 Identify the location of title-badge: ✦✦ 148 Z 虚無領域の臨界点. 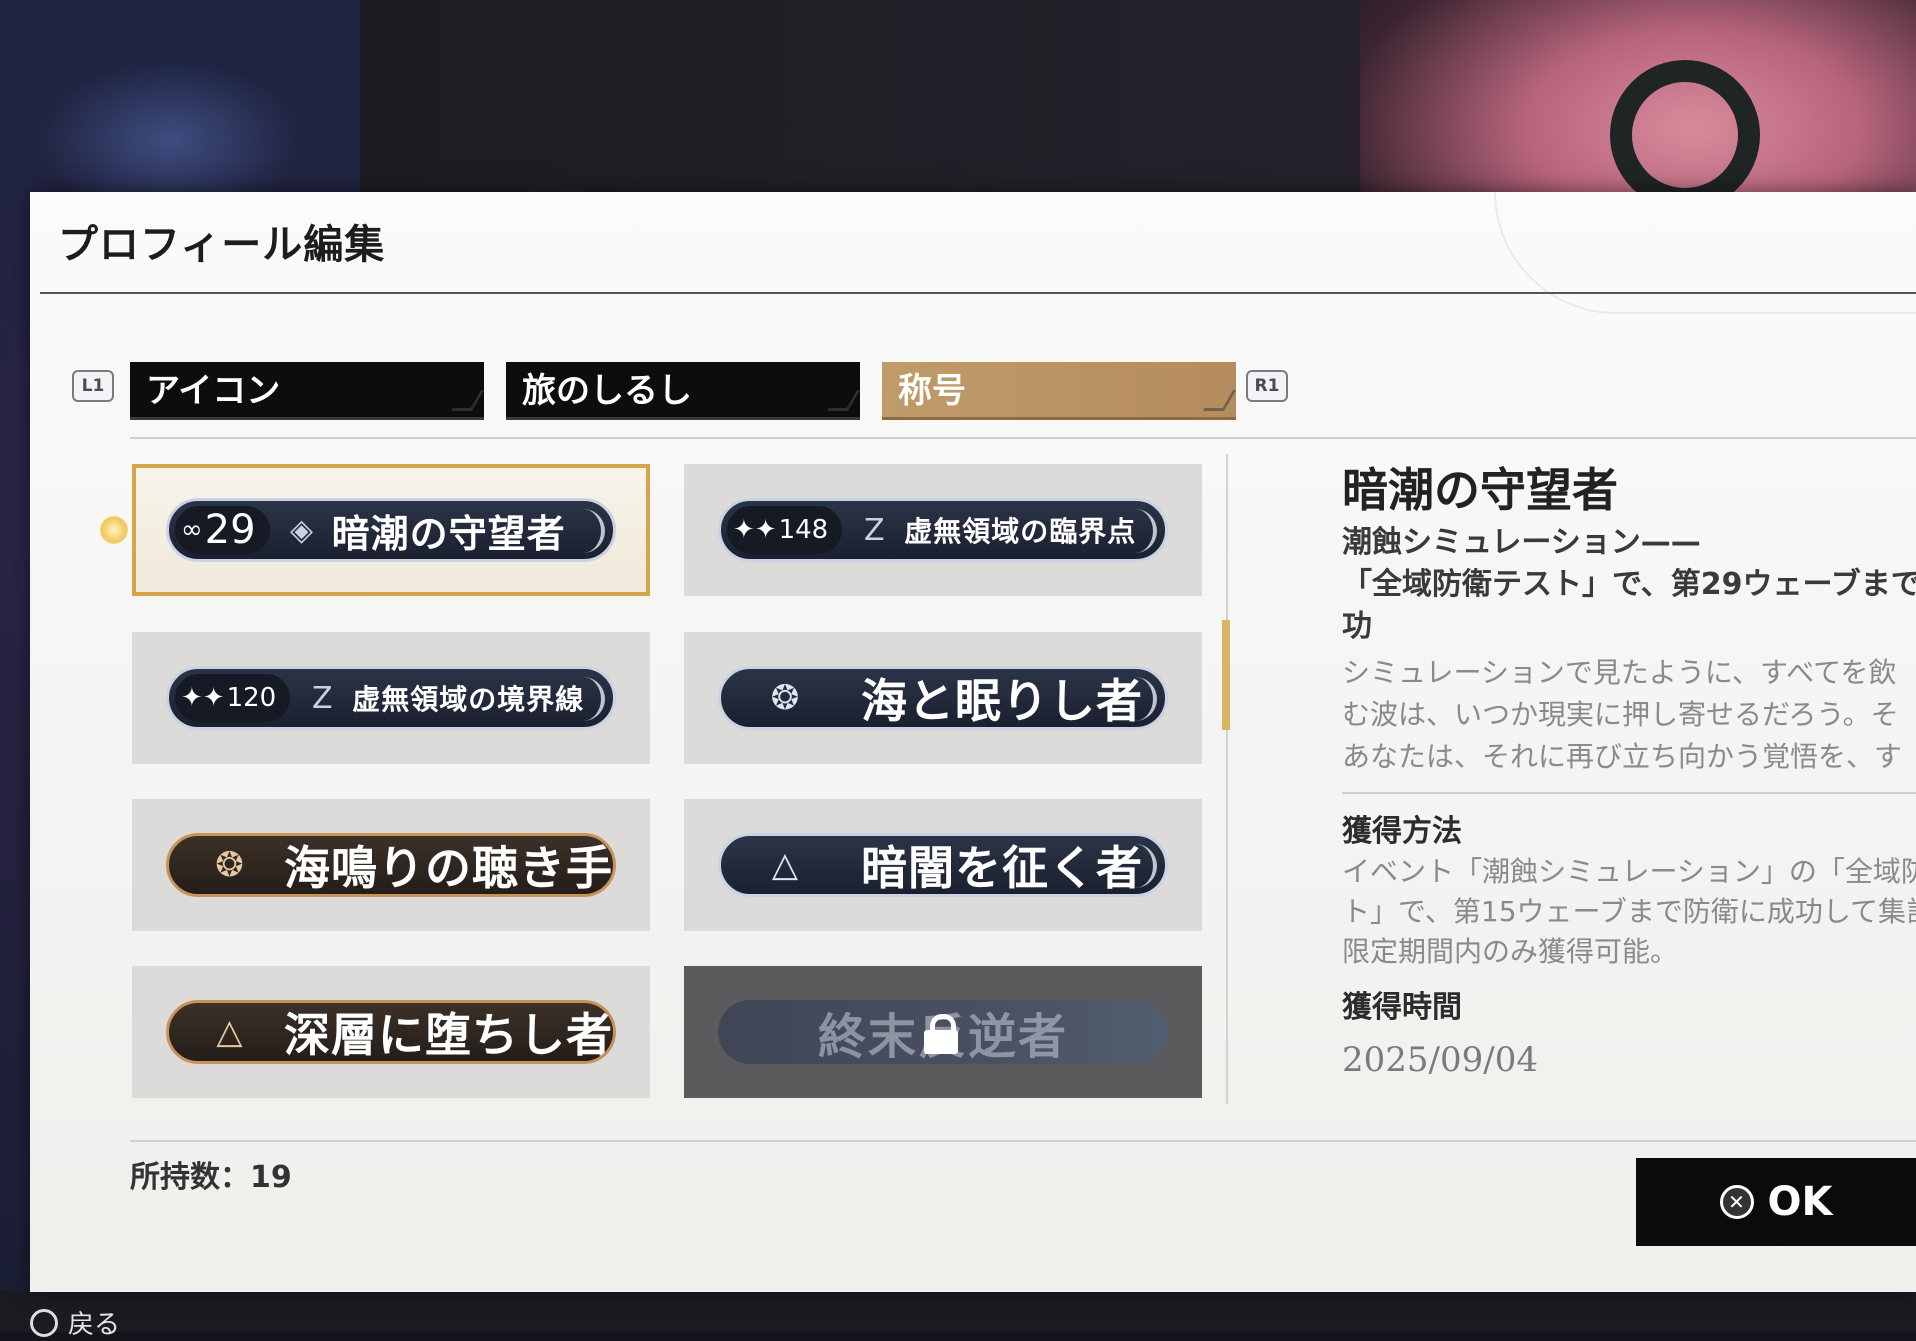
(943, 530).